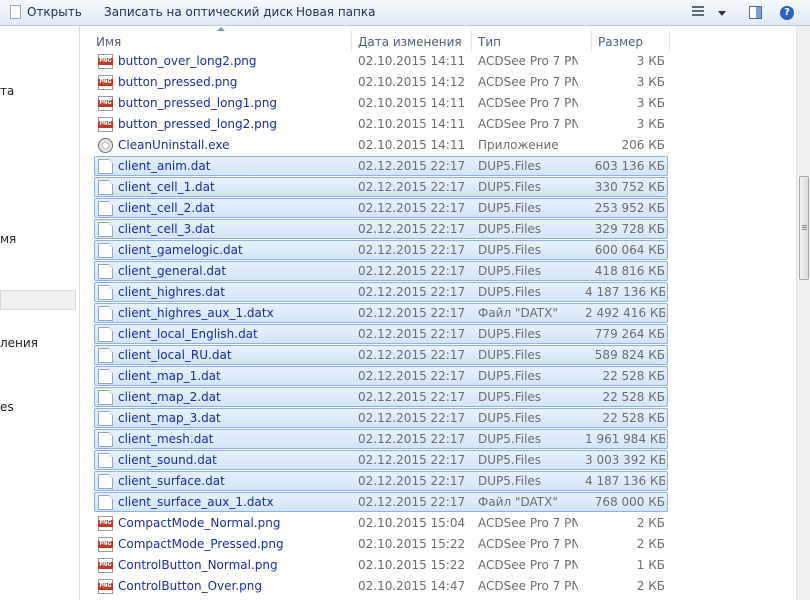  Describe the element at coordinates (196, 502) in the screenshot. I see `file-name: client_surface_aux_1.datx` at that location.